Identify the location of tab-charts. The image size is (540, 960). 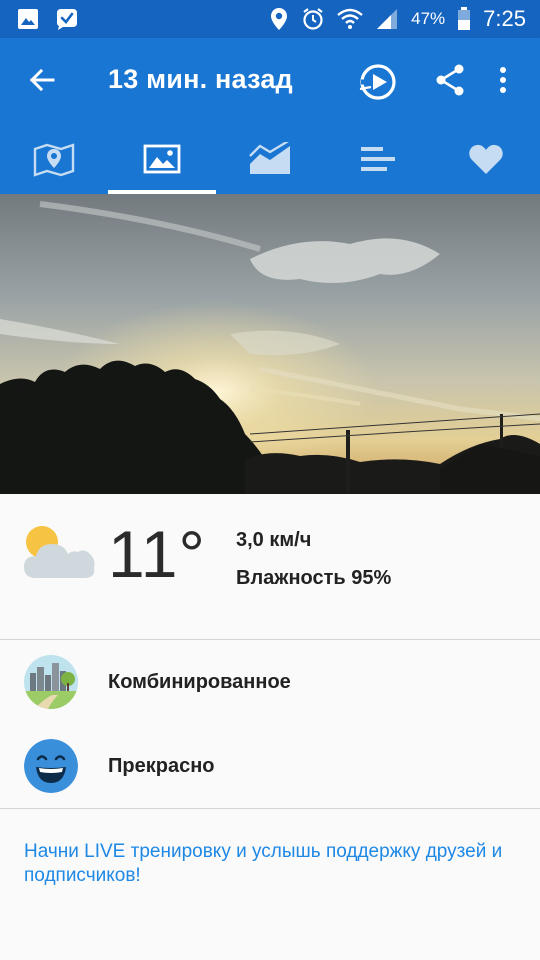
(270, 159).